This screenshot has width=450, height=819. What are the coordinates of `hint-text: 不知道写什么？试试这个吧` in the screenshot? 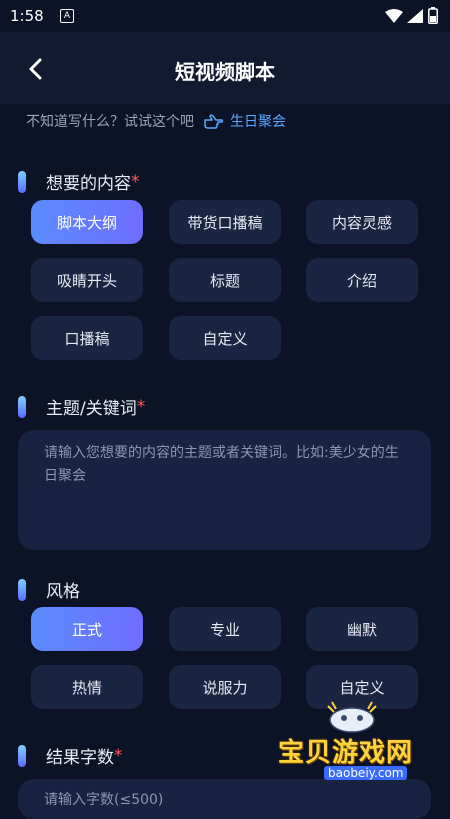 It's located at (110, 122).